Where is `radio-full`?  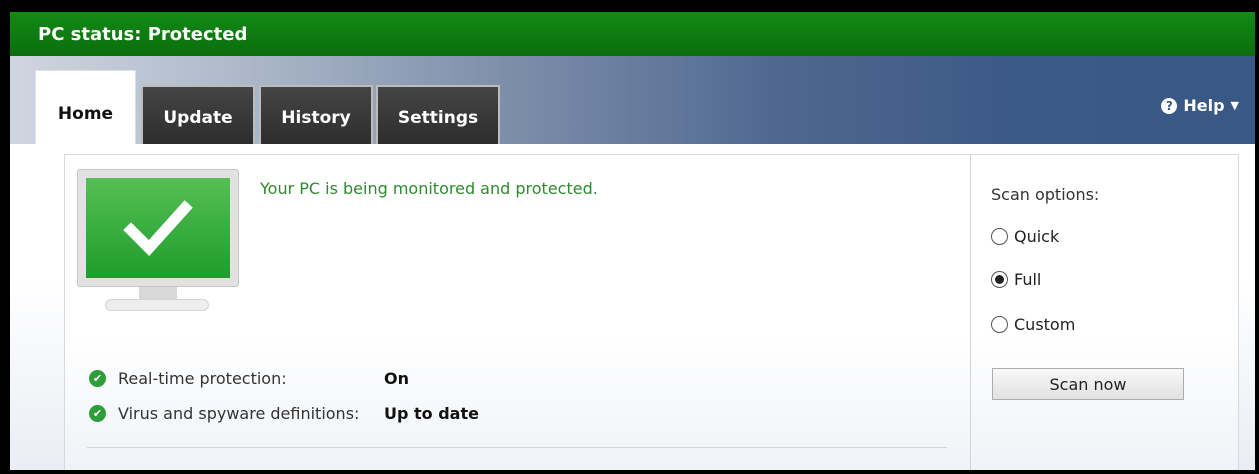 radio-full is located at coordinates (999, 279).